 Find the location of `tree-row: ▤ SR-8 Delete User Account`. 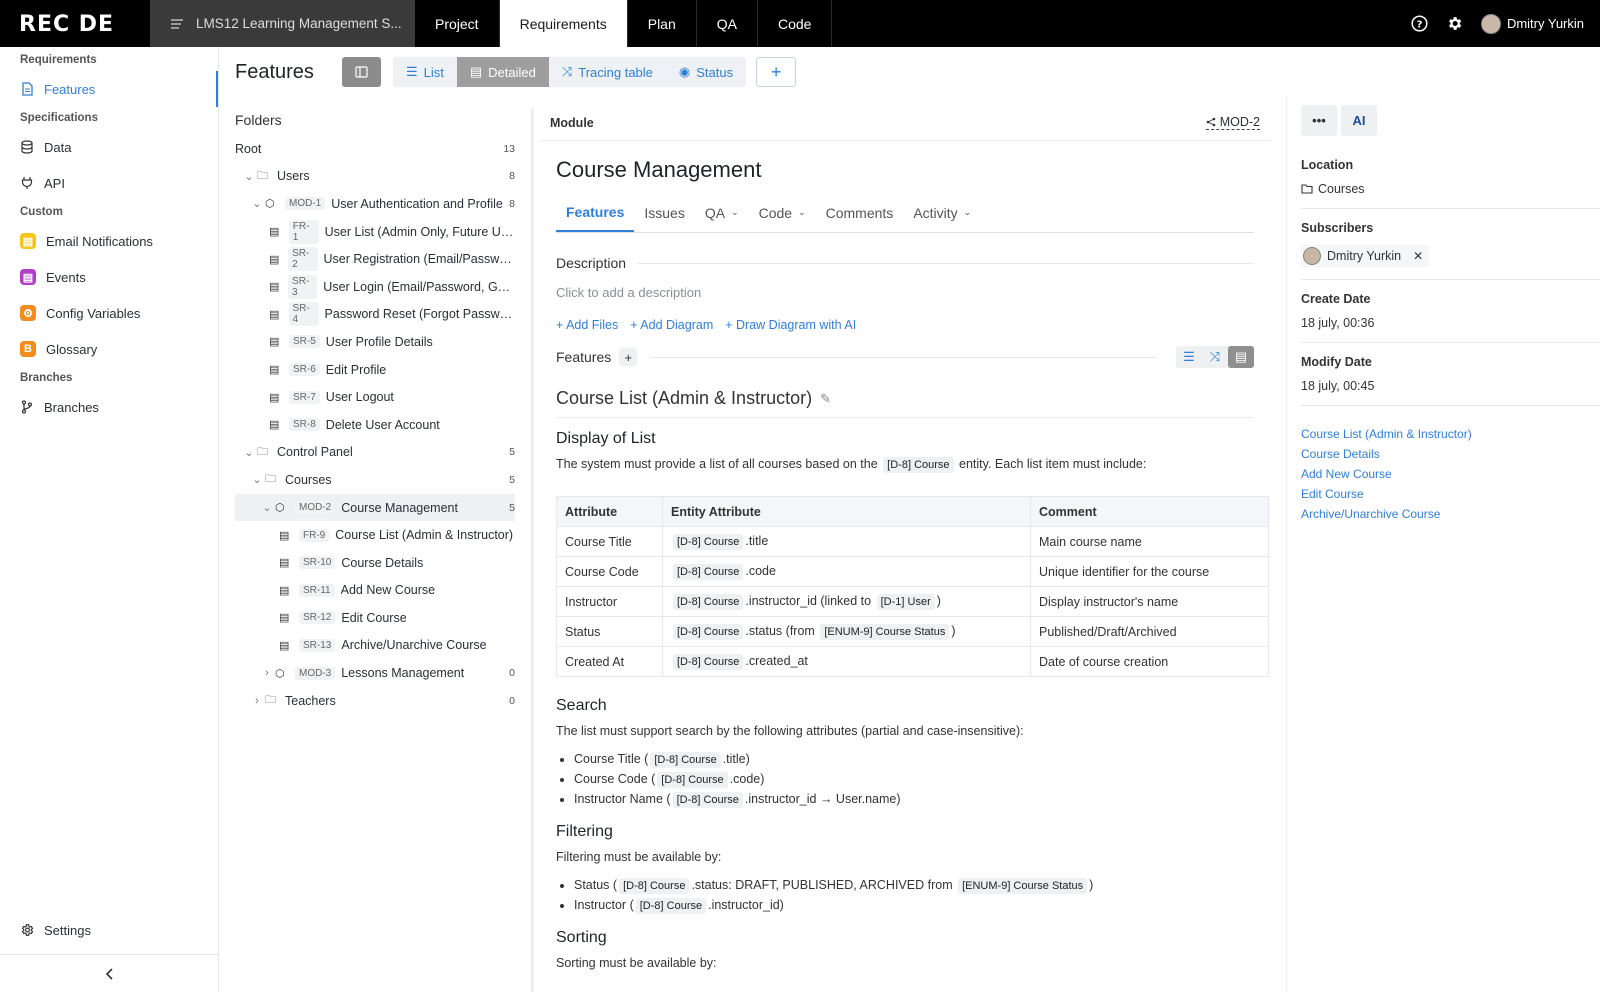

tree-row: ▤ SR-8 Delete User Account is located at coordinates (375, 425).